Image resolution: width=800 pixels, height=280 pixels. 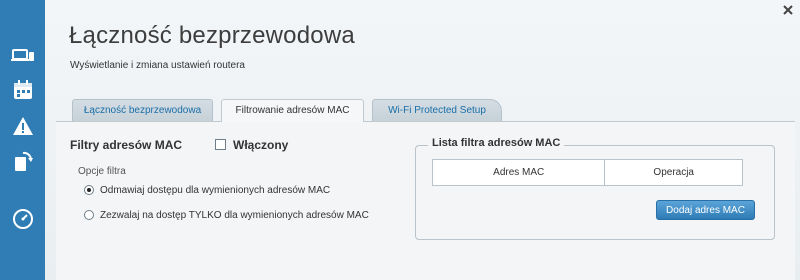 What do you see at coordinates (673, 172) in the screenshot?
I see `column-header-operation: Operacja` at bounding box center [673, 172].